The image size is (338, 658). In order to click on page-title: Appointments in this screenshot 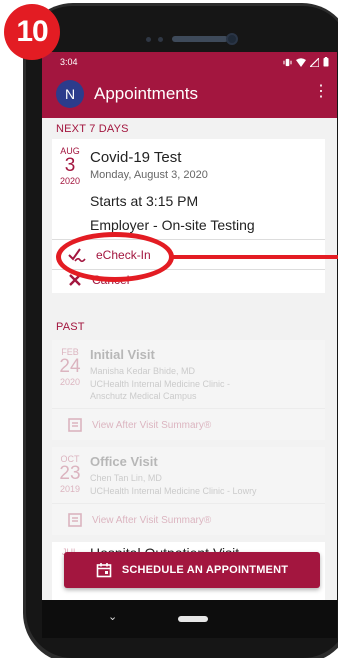, I will do `click(146, 93)`.